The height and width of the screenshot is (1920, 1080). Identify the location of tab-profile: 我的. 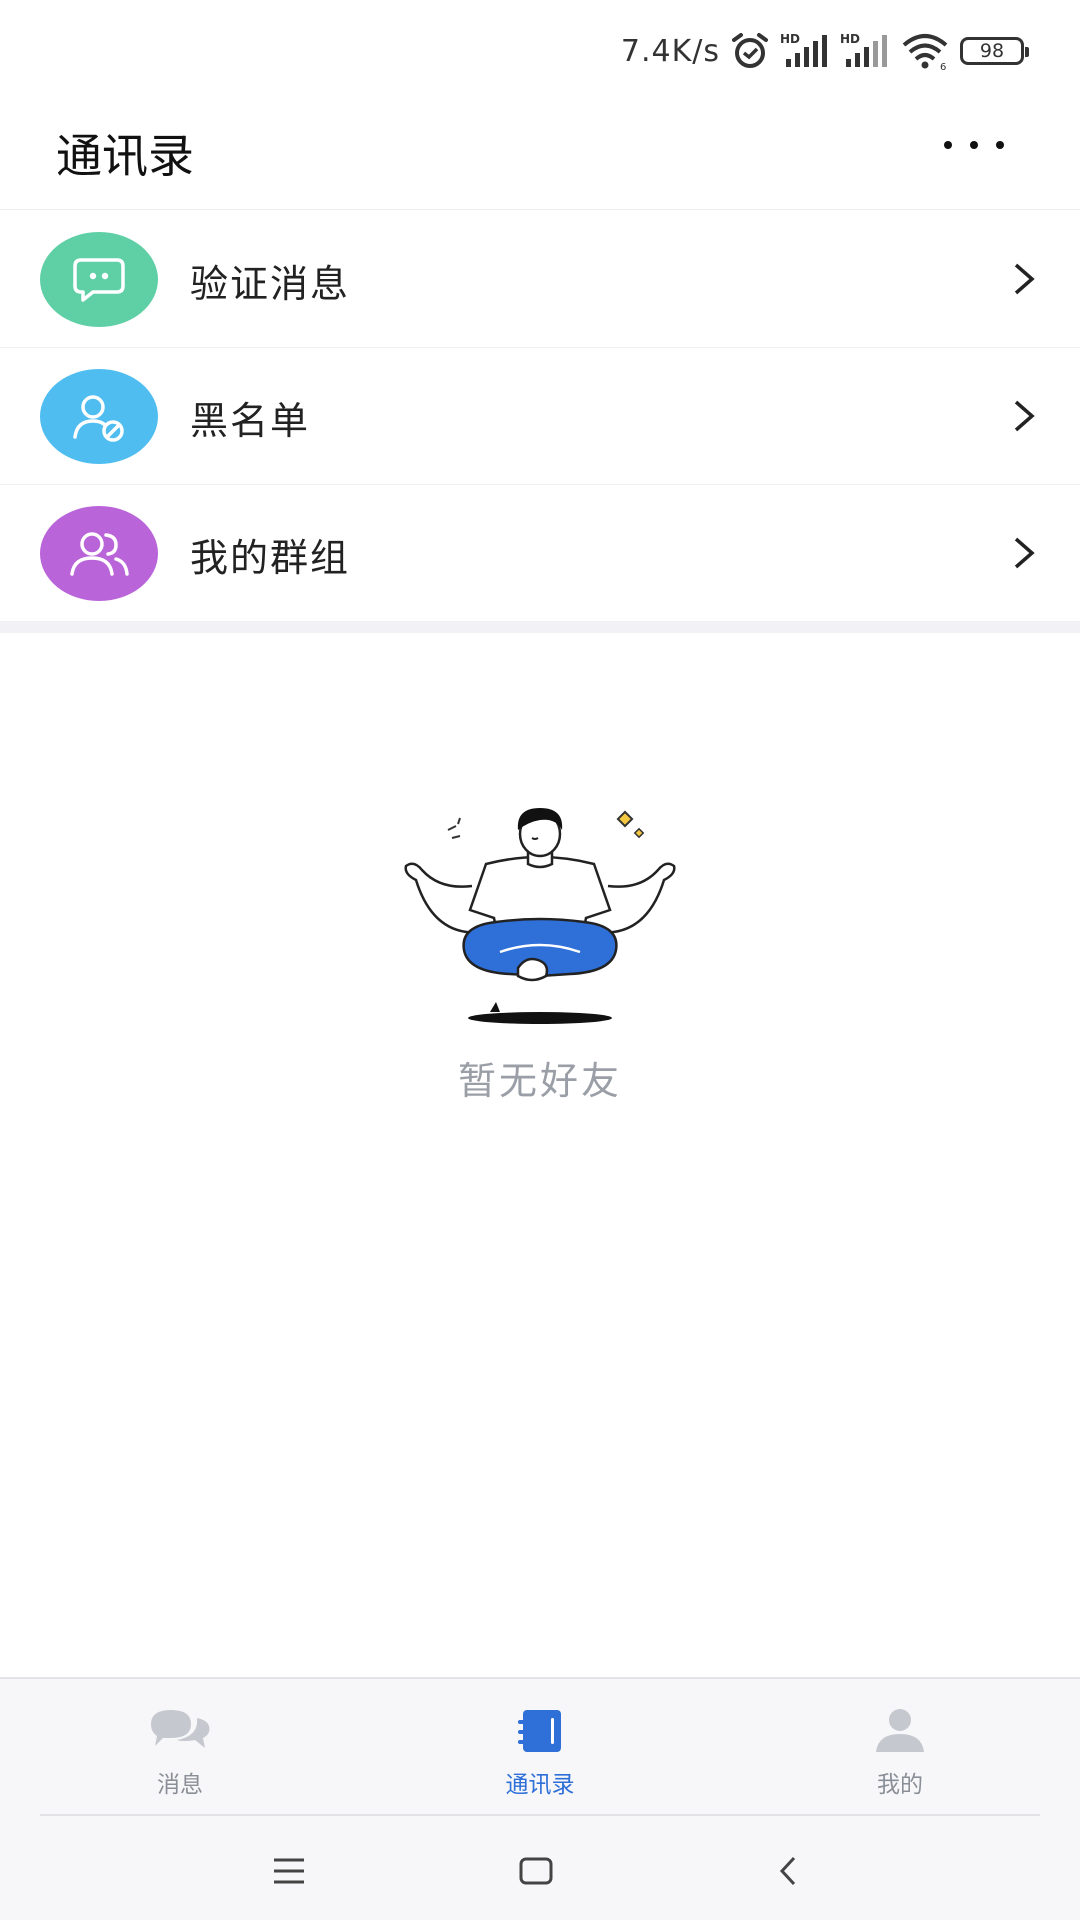
(900, 1747).